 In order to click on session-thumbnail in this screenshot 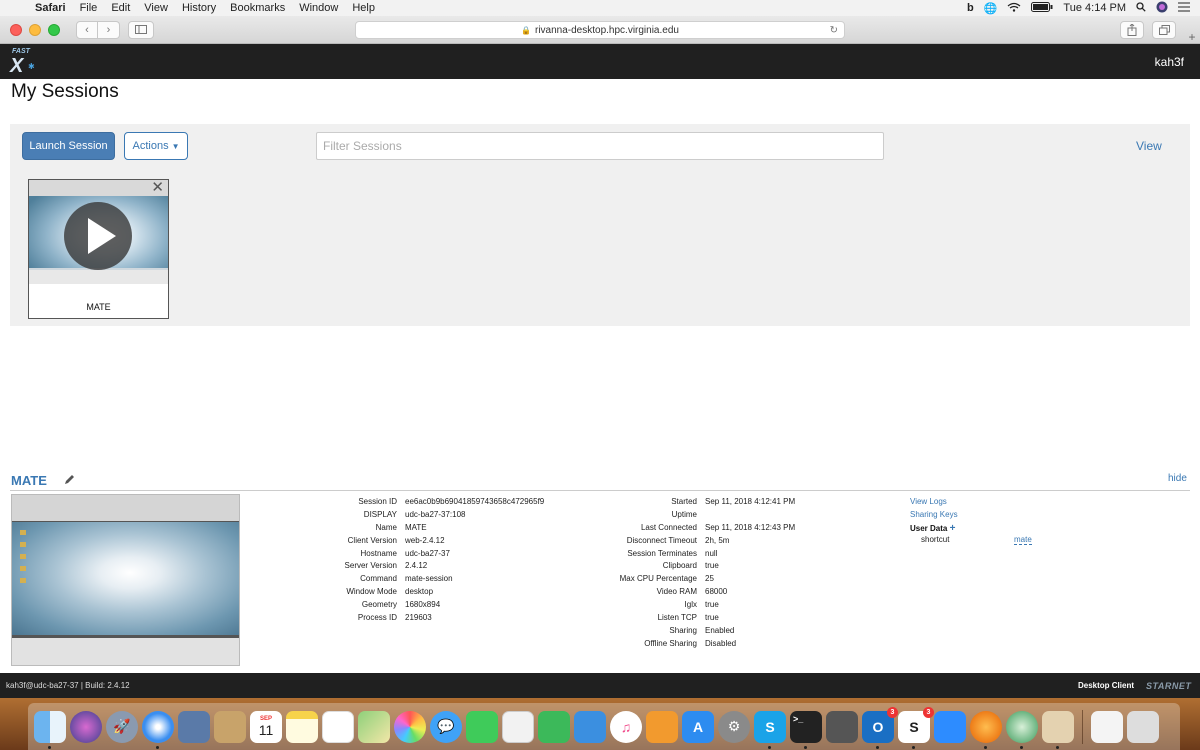, I will do `click(98, 240)`.